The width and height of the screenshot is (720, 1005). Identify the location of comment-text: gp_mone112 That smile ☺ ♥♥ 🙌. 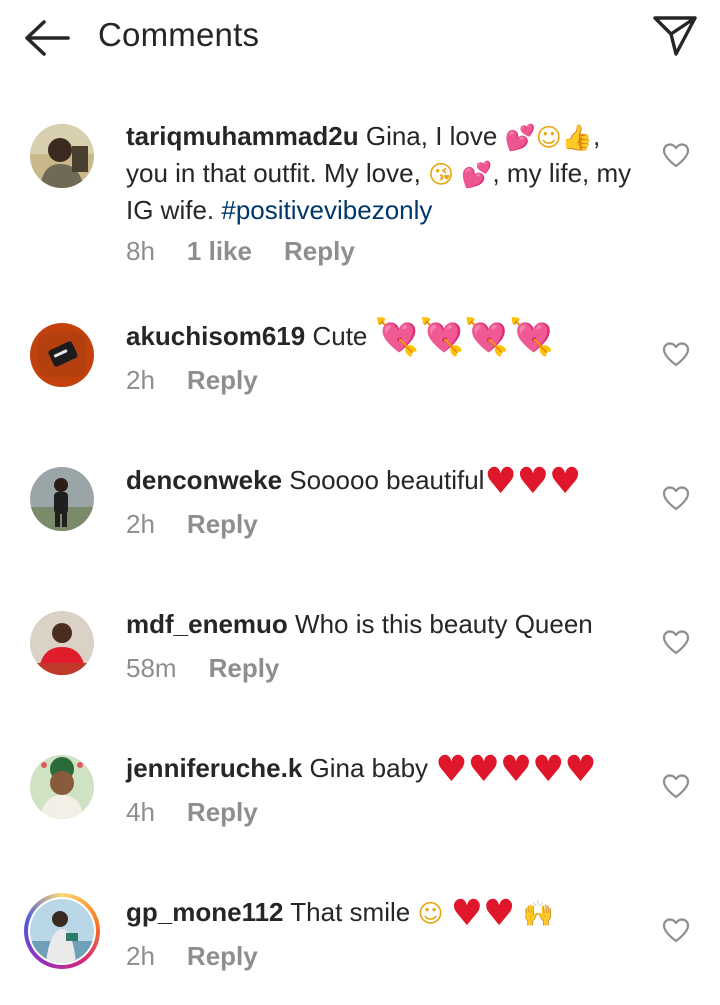
(386, 914).